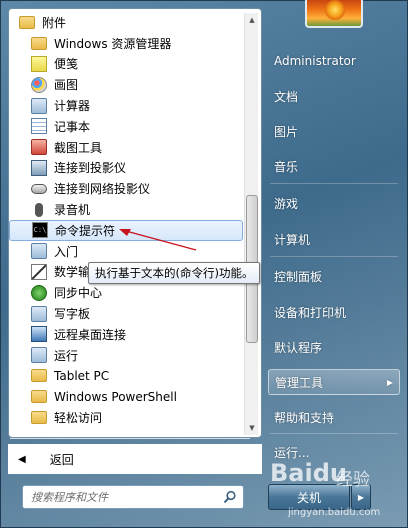  I want to click on right-item-pictures: 图片, so click(334, 131).